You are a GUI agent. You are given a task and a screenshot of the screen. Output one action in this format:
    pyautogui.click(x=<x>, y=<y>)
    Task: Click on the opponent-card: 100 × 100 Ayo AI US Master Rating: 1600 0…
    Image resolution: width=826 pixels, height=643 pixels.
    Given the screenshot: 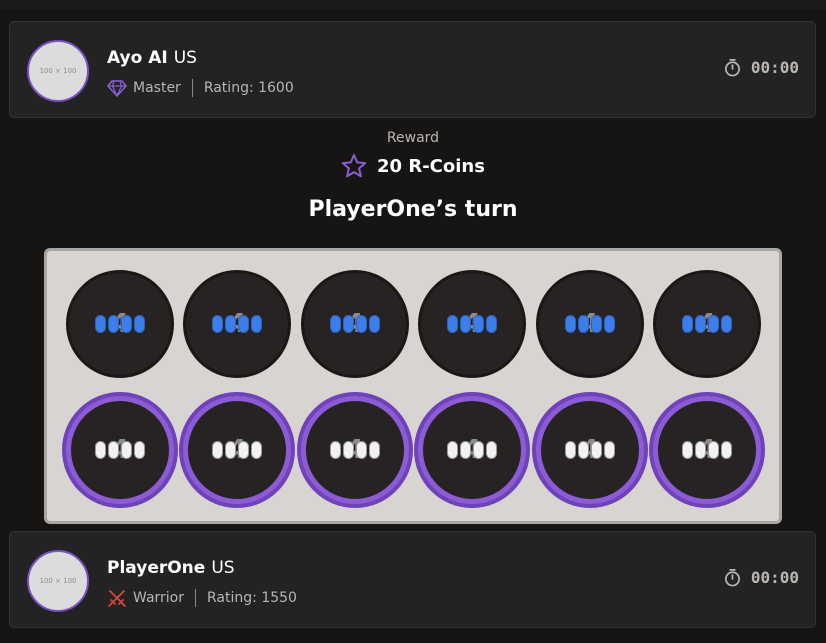 What is the action you would take?
    pyautogui.click(x=412, y=69)
    